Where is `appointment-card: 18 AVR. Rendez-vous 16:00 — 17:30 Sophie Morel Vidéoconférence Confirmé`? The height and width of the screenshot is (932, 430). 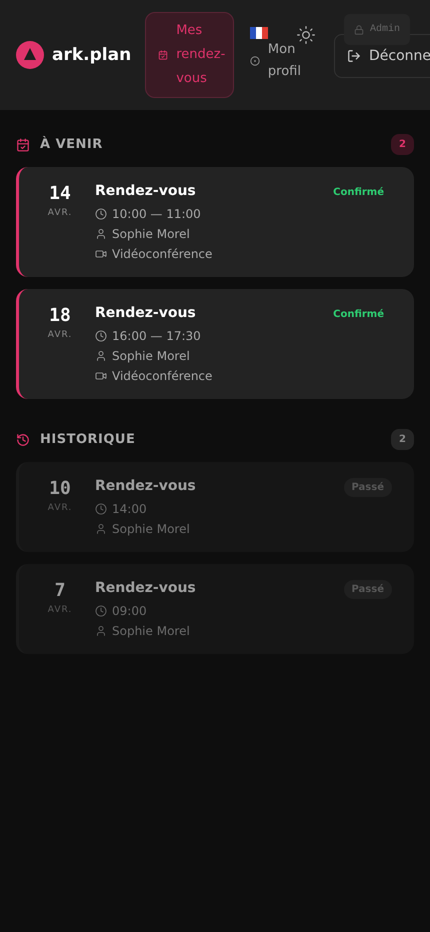 appointment-card: 18 AVR. Rendez-vous 16:00 — 17:30 Sophie Morel Vidéoconférence Confirmé is located at coordinates (215, 344).